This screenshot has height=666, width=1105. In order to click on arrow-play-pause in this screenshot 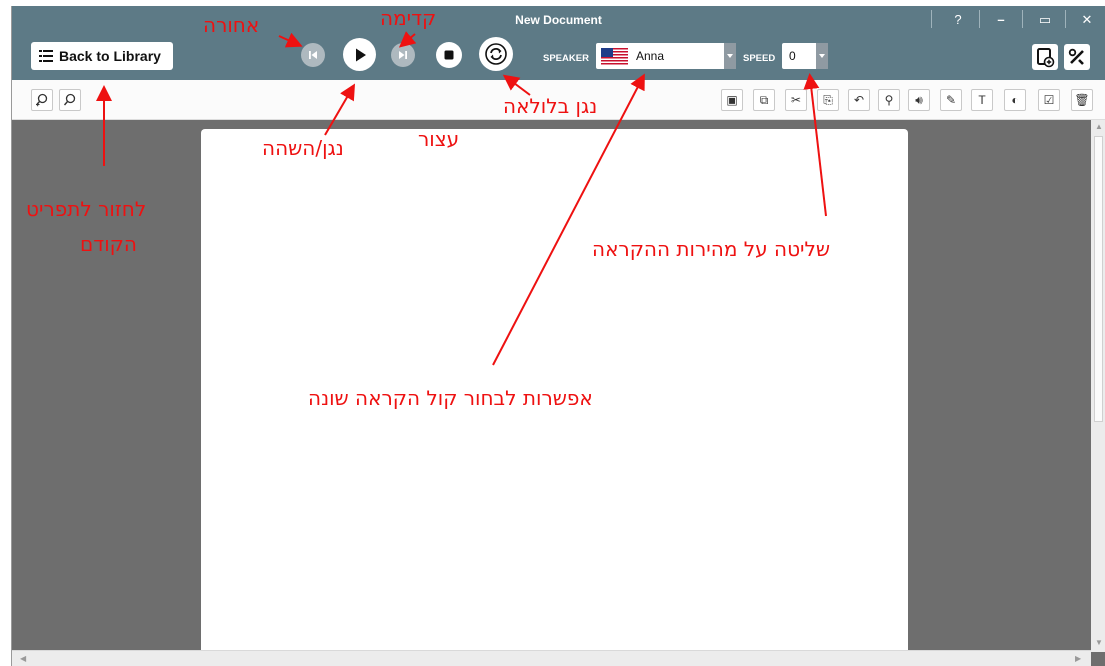, I will do `click(340, 109)`.